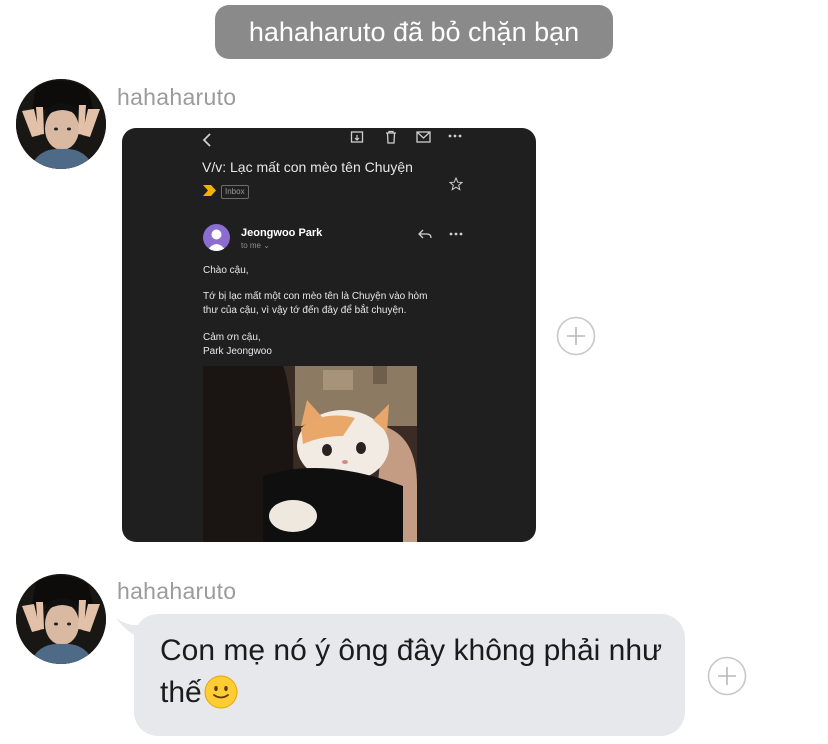 The image size is (828, 744). What do you see at coordinates (282, 233) in the screenshot?
I see `email-from: Jeongwoo Park` at bounding box center [282, 233].